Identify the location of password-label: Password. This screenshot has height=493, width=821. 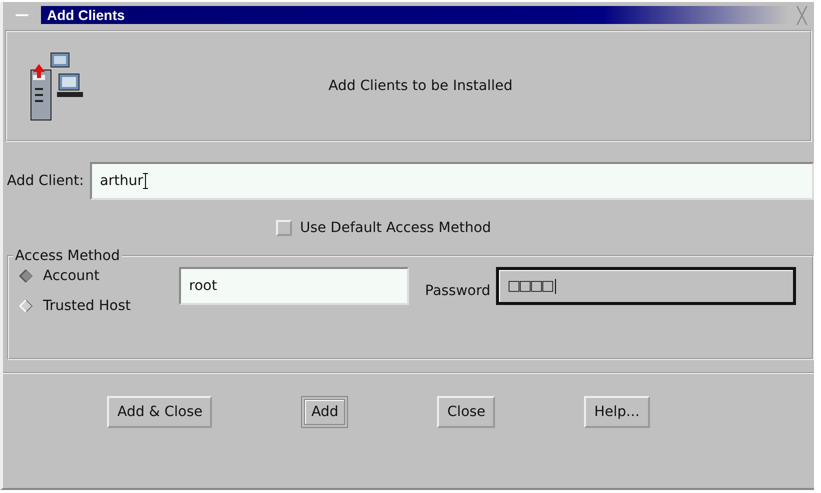
(457, 291).